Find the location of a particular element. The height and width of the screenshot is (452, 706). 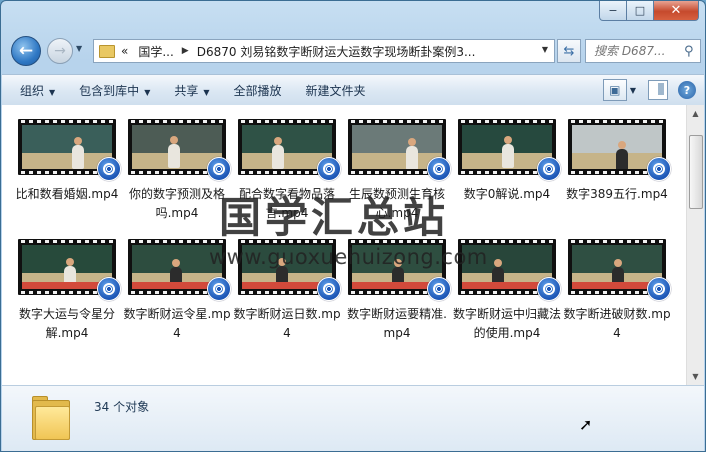

file-item: 数字大运与令星分解.mp4 is located at coordinates (67, 291).